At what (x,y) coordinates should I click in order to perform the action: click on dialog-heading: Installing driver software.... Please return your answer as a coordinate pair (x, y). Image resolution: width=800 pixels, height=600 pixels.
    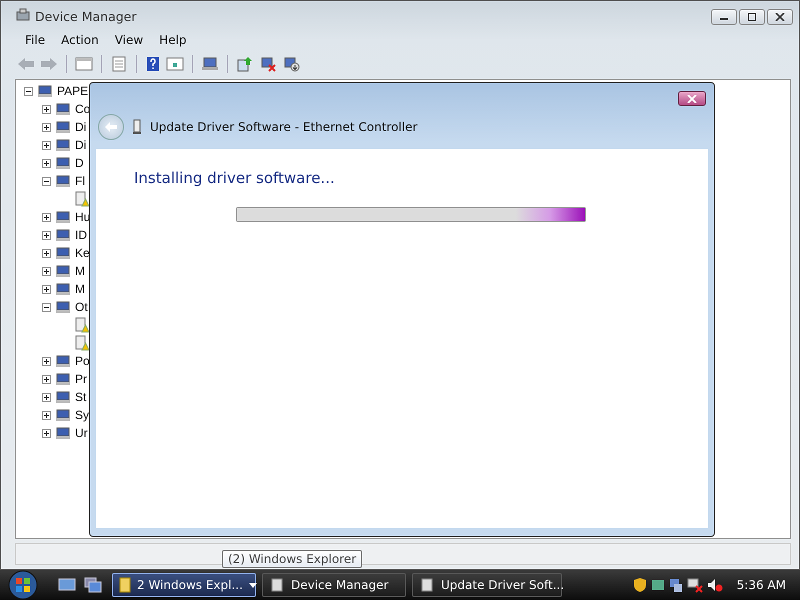
    Looking at the image, I should click on (234, 178).